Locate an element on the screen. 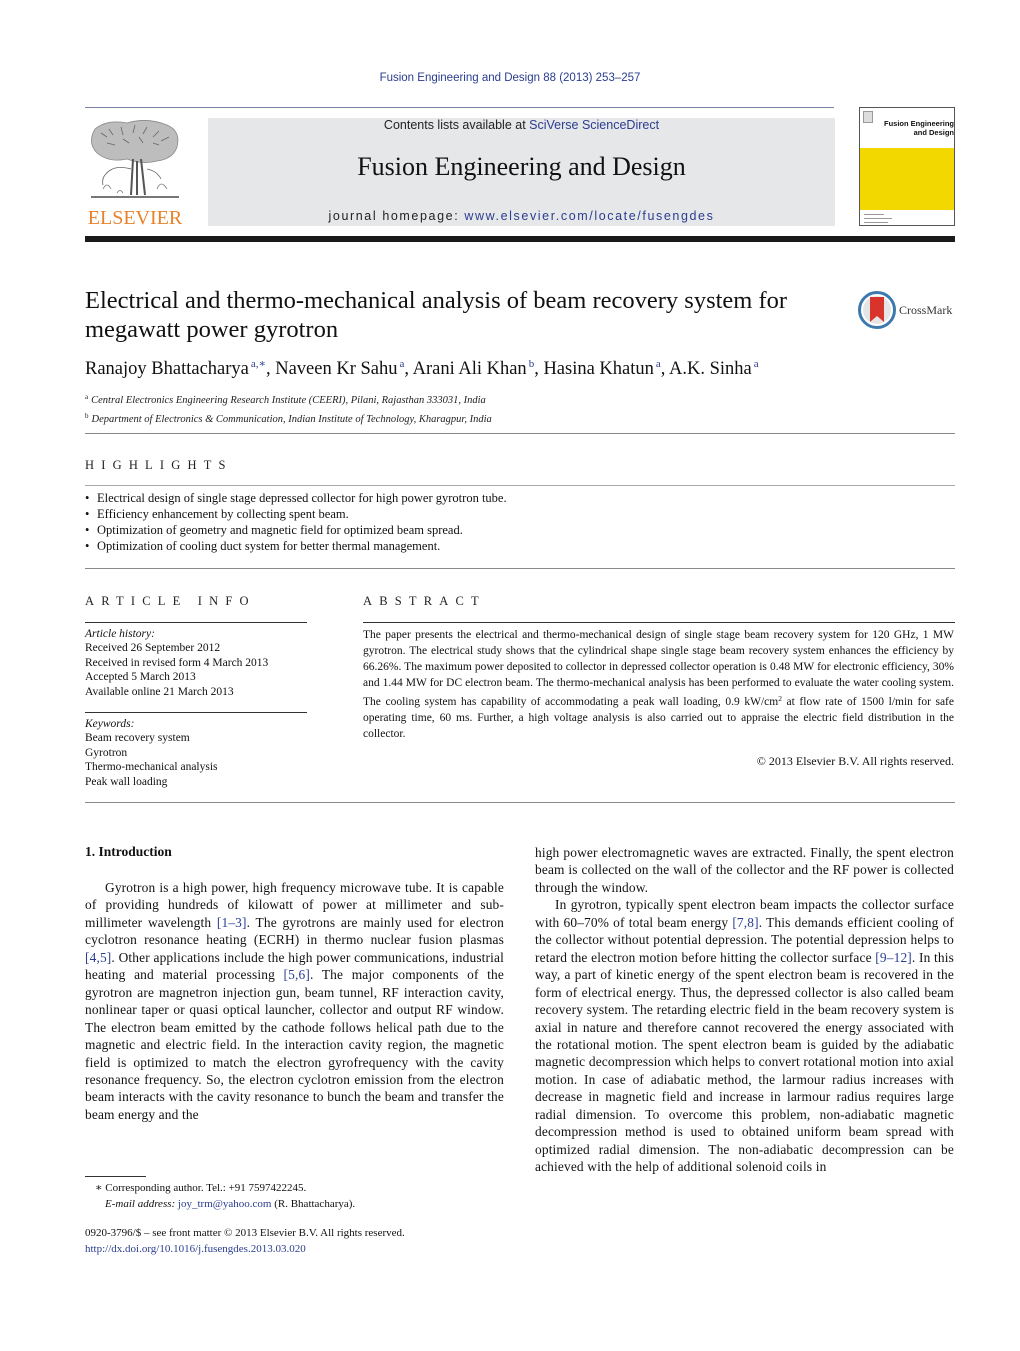 The width and height of the screenshot is (1020, 1351). article-info-heading: ARTICLE INFO is located at coordinates (170, 601).